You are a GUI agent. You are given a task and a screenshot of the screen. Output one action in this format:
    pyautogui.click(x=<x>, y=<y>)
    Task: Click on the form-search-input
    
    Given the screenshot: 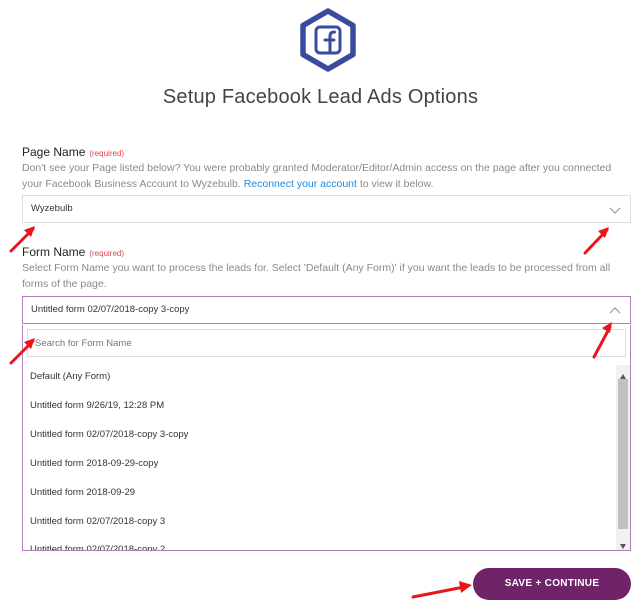 What is the action you would take?
    pyautogui.click(x=326, y=343)
    